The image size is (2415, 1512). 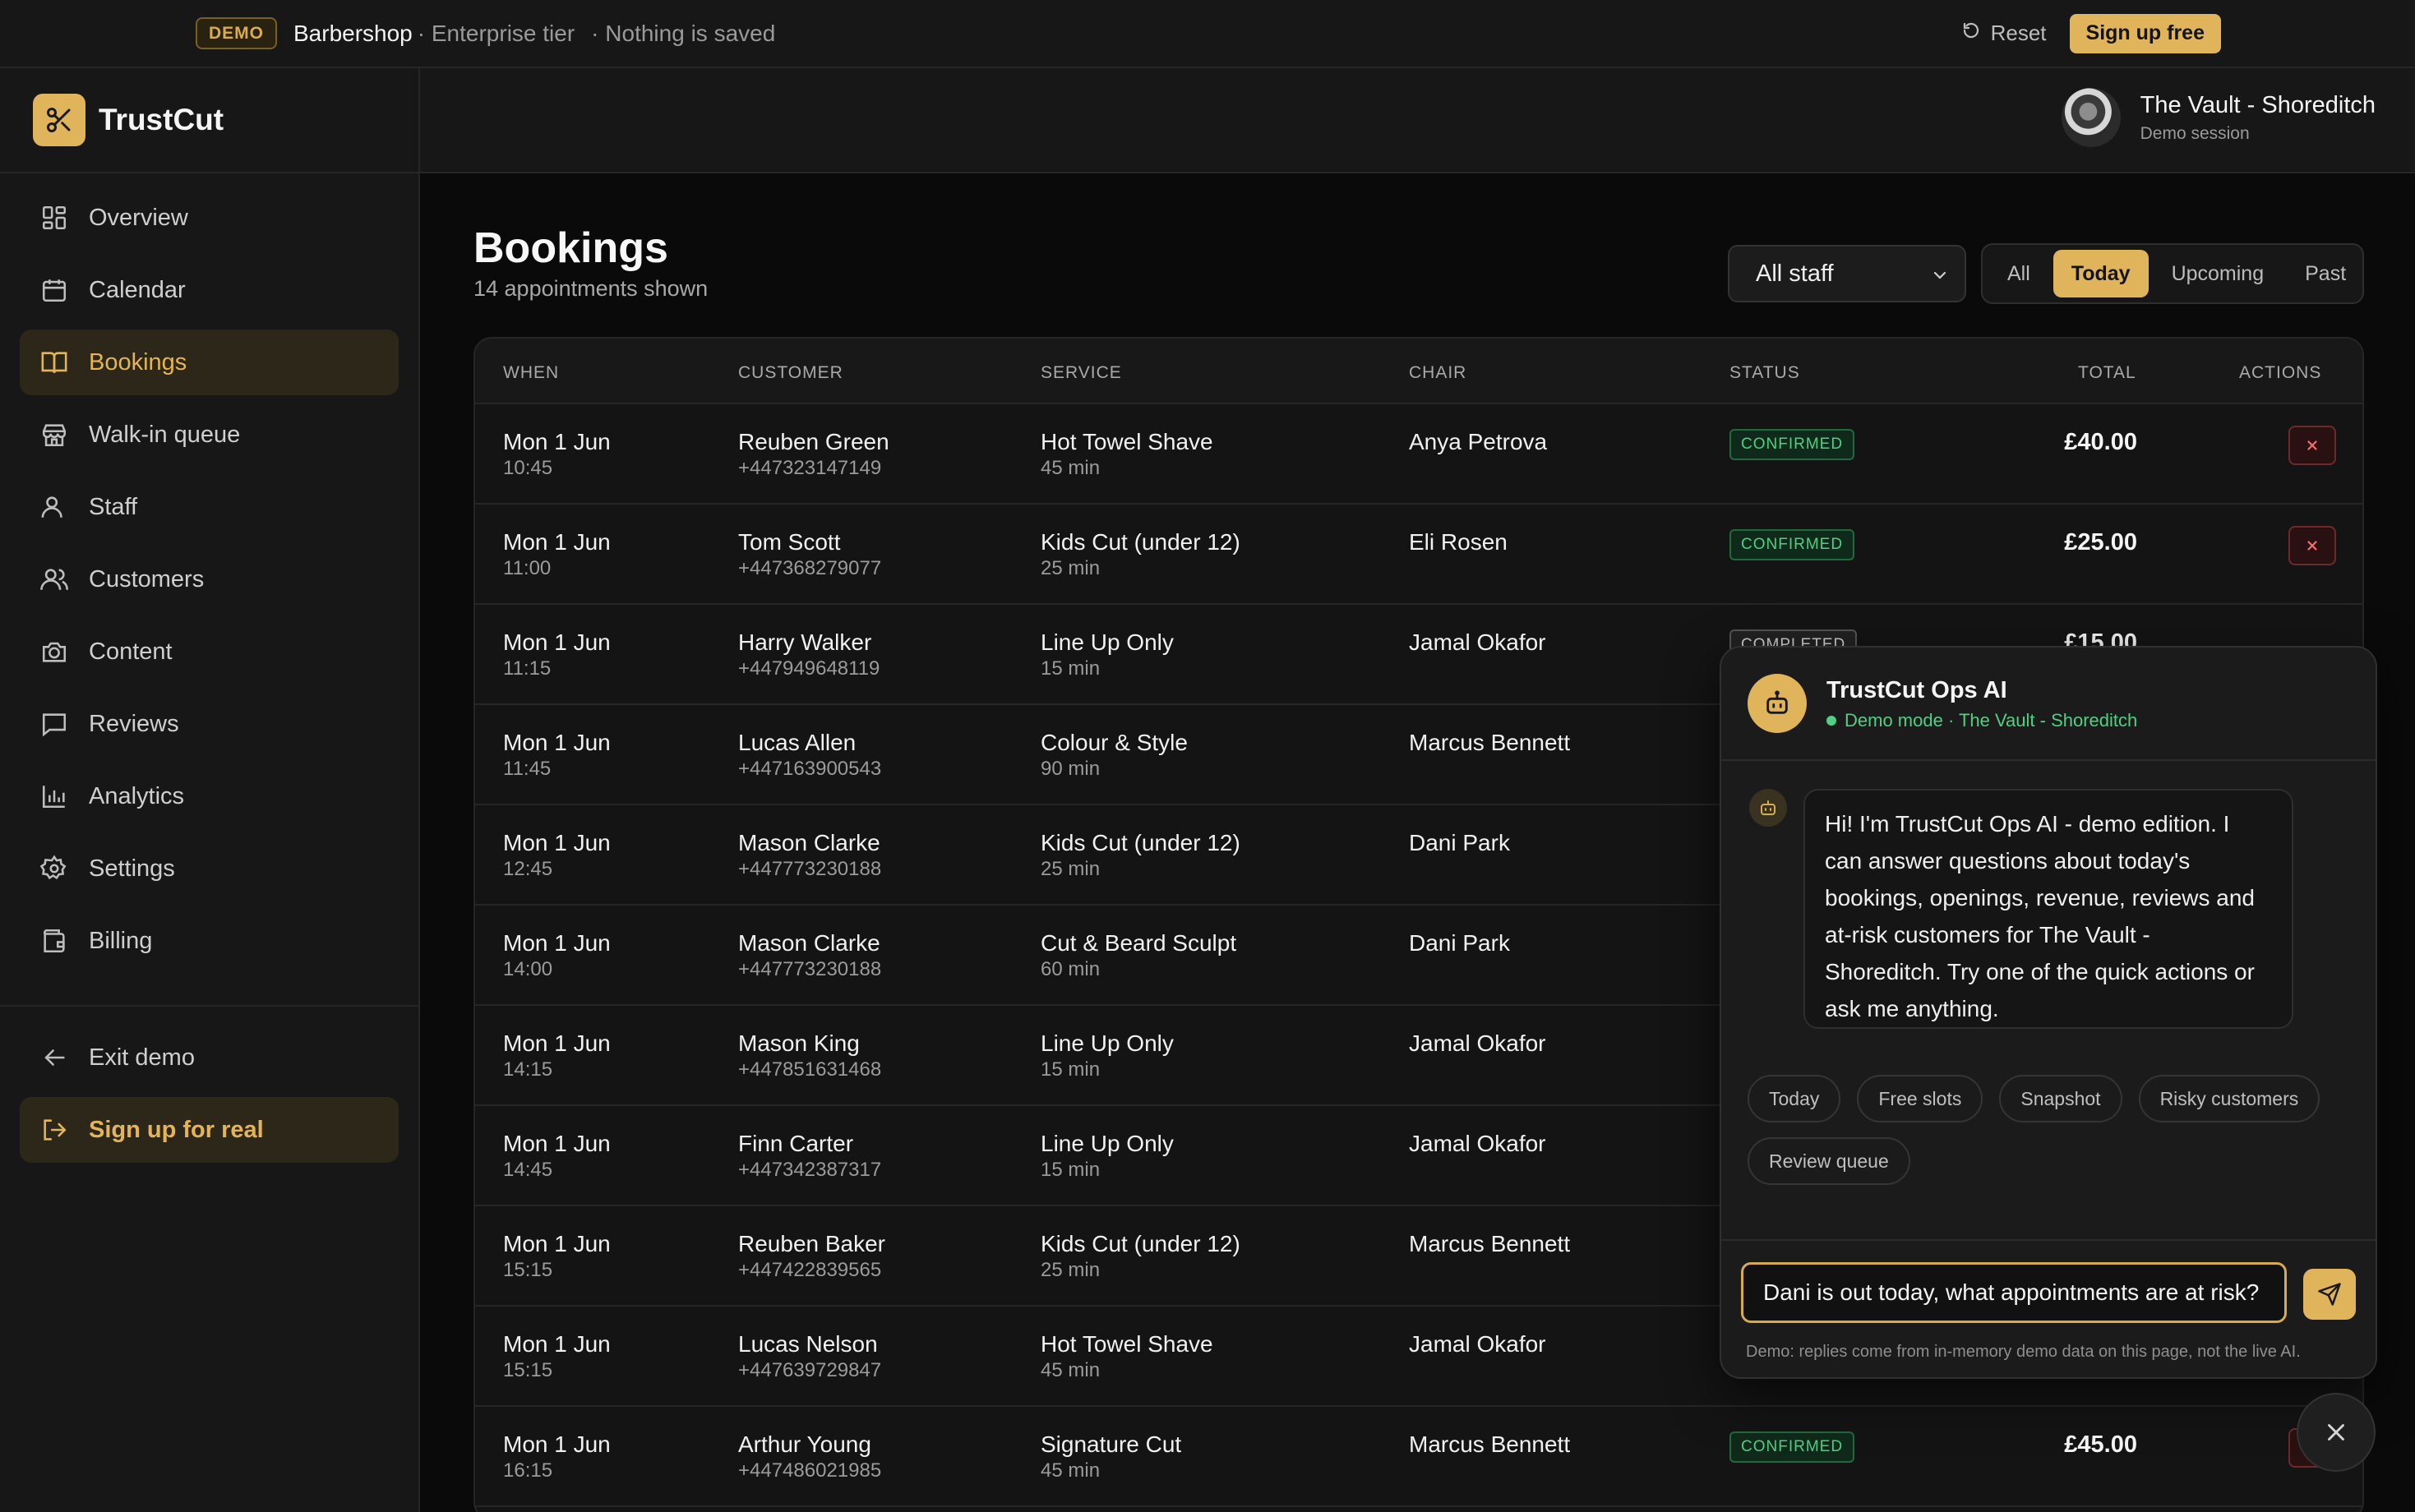 I want to click on sign-up-free-button: Sign up free, so click(x=2145, y=33).